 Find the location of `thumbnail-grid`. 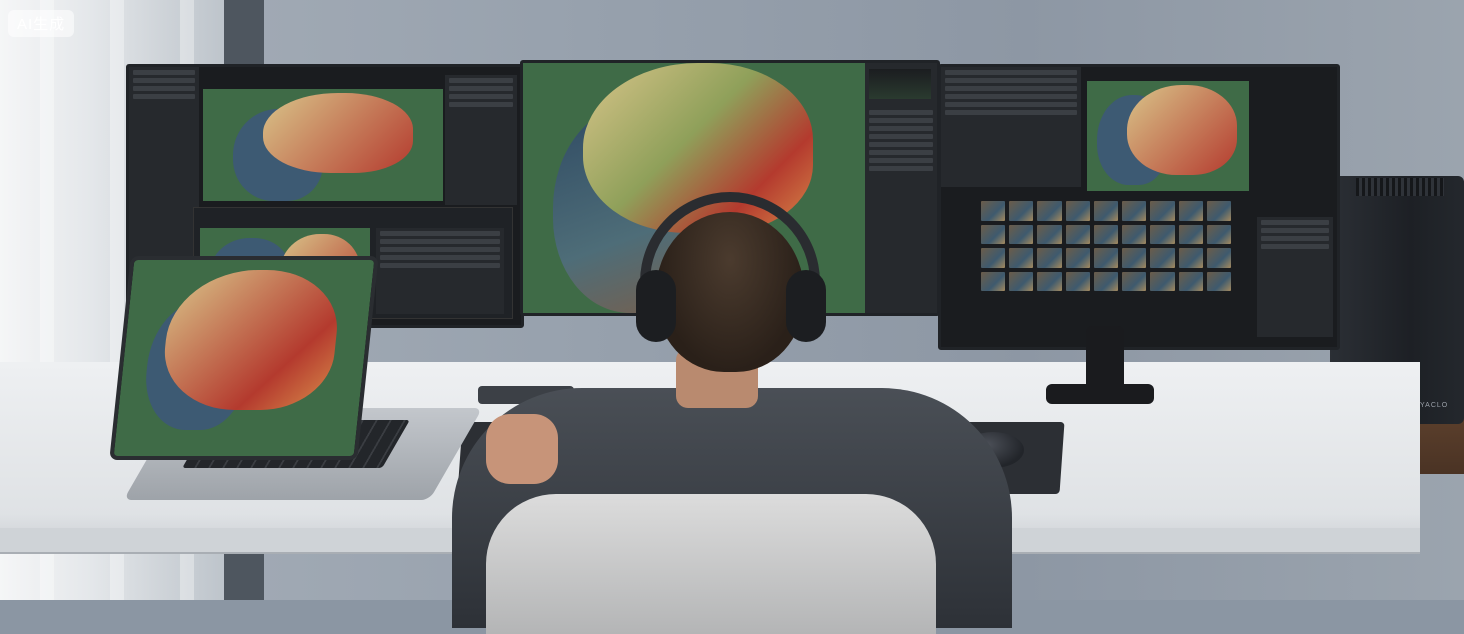

thumbnail-grid is located at coordinates (1106, 246).